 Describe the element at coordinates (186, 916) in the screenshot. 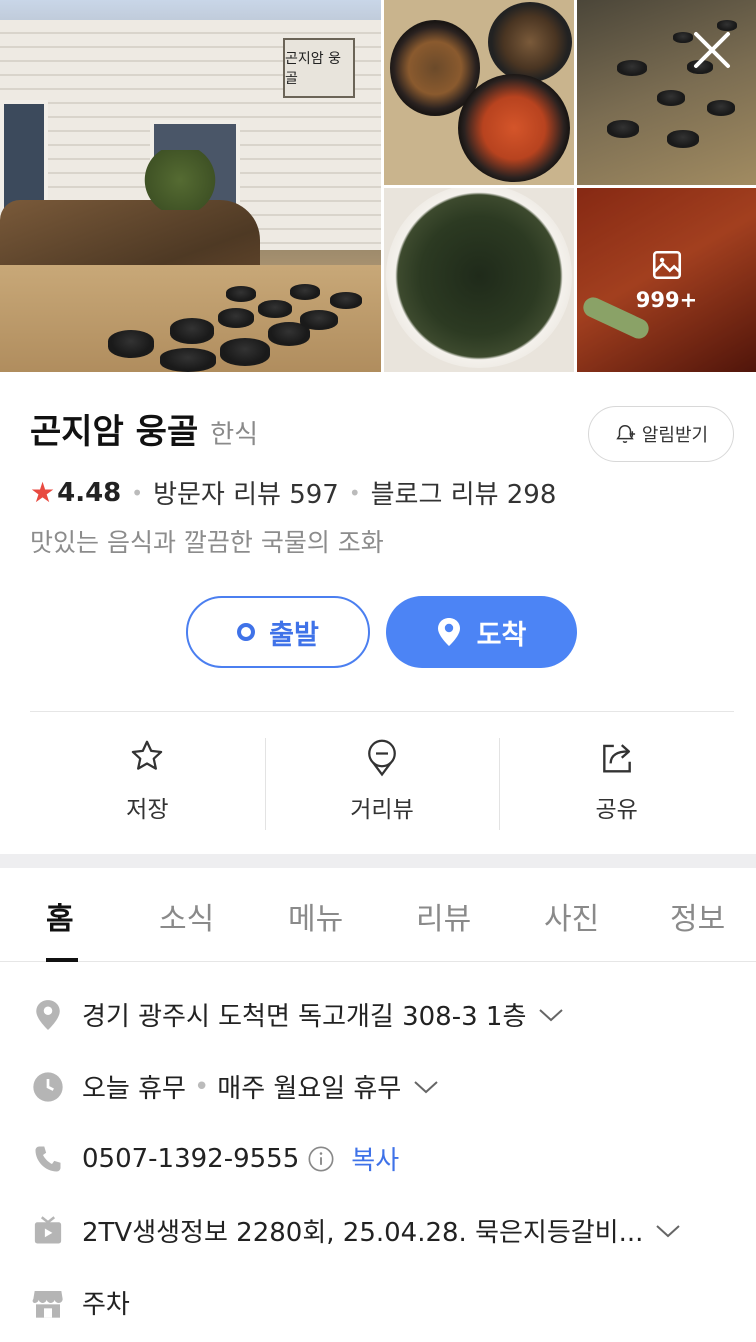

I see `tab-news: 소식` at that location.